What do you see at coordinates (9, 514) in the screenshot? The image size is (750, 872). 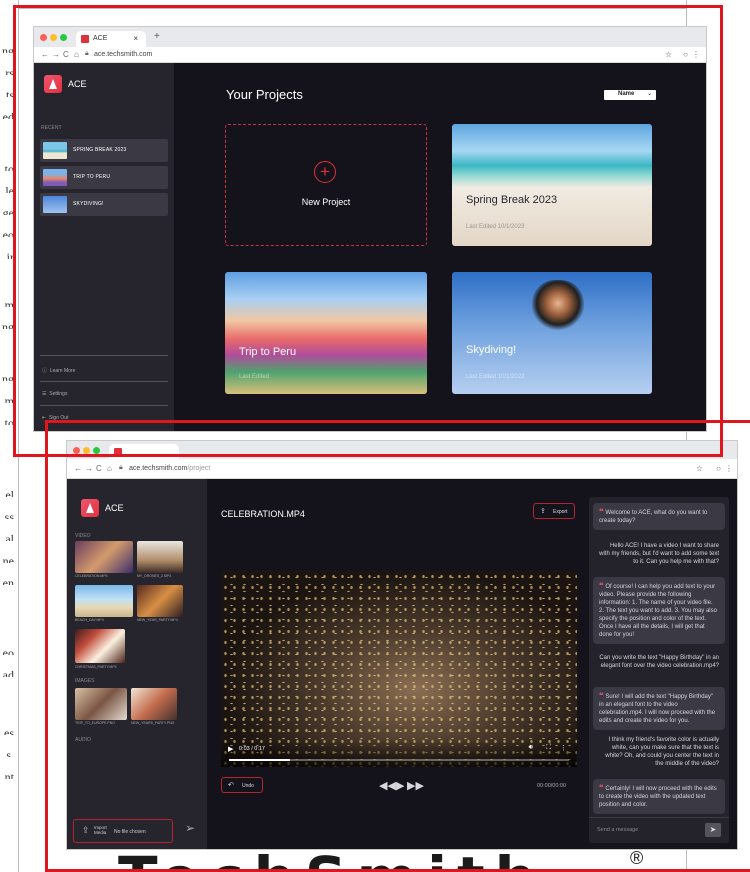 I see `doc-fragment: ss` at bounding box center [9, 514].